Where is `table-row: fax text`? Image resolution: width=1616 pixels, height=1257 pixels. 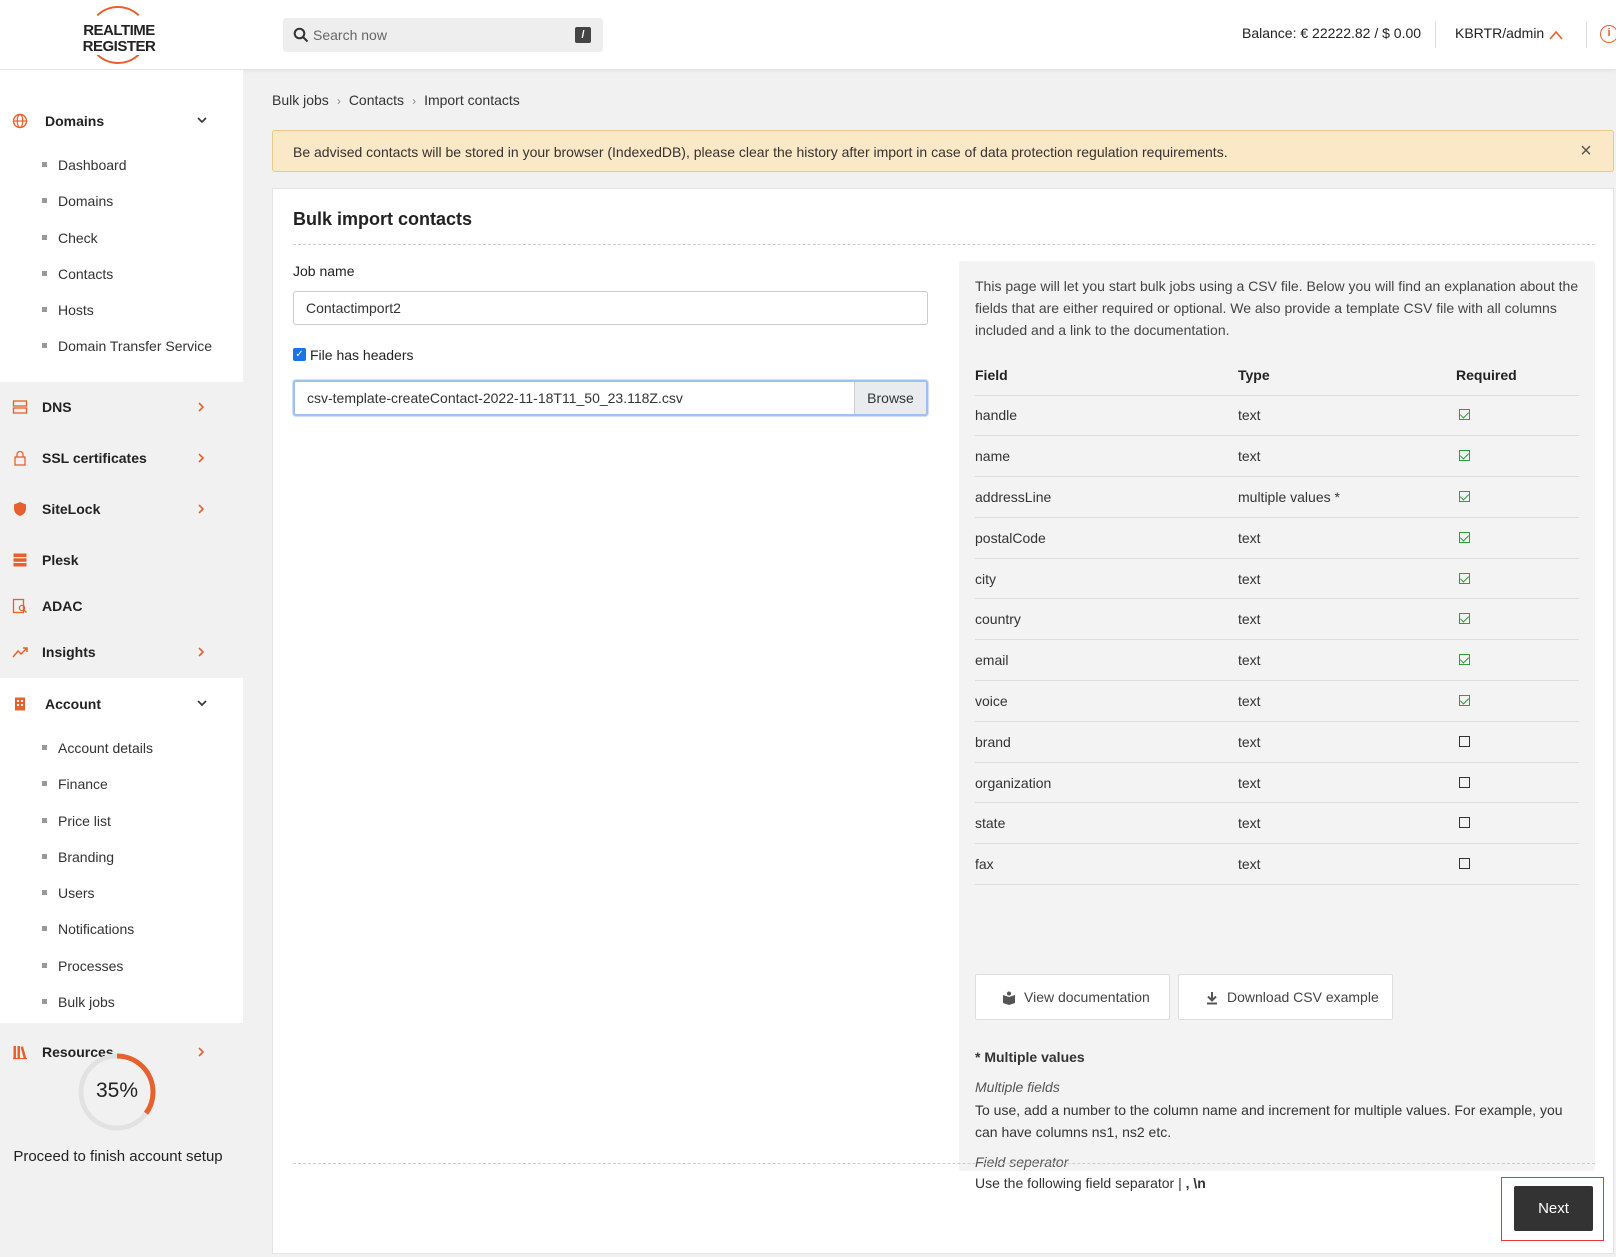 table-row: fax text is located at coordinates (1277, 864).